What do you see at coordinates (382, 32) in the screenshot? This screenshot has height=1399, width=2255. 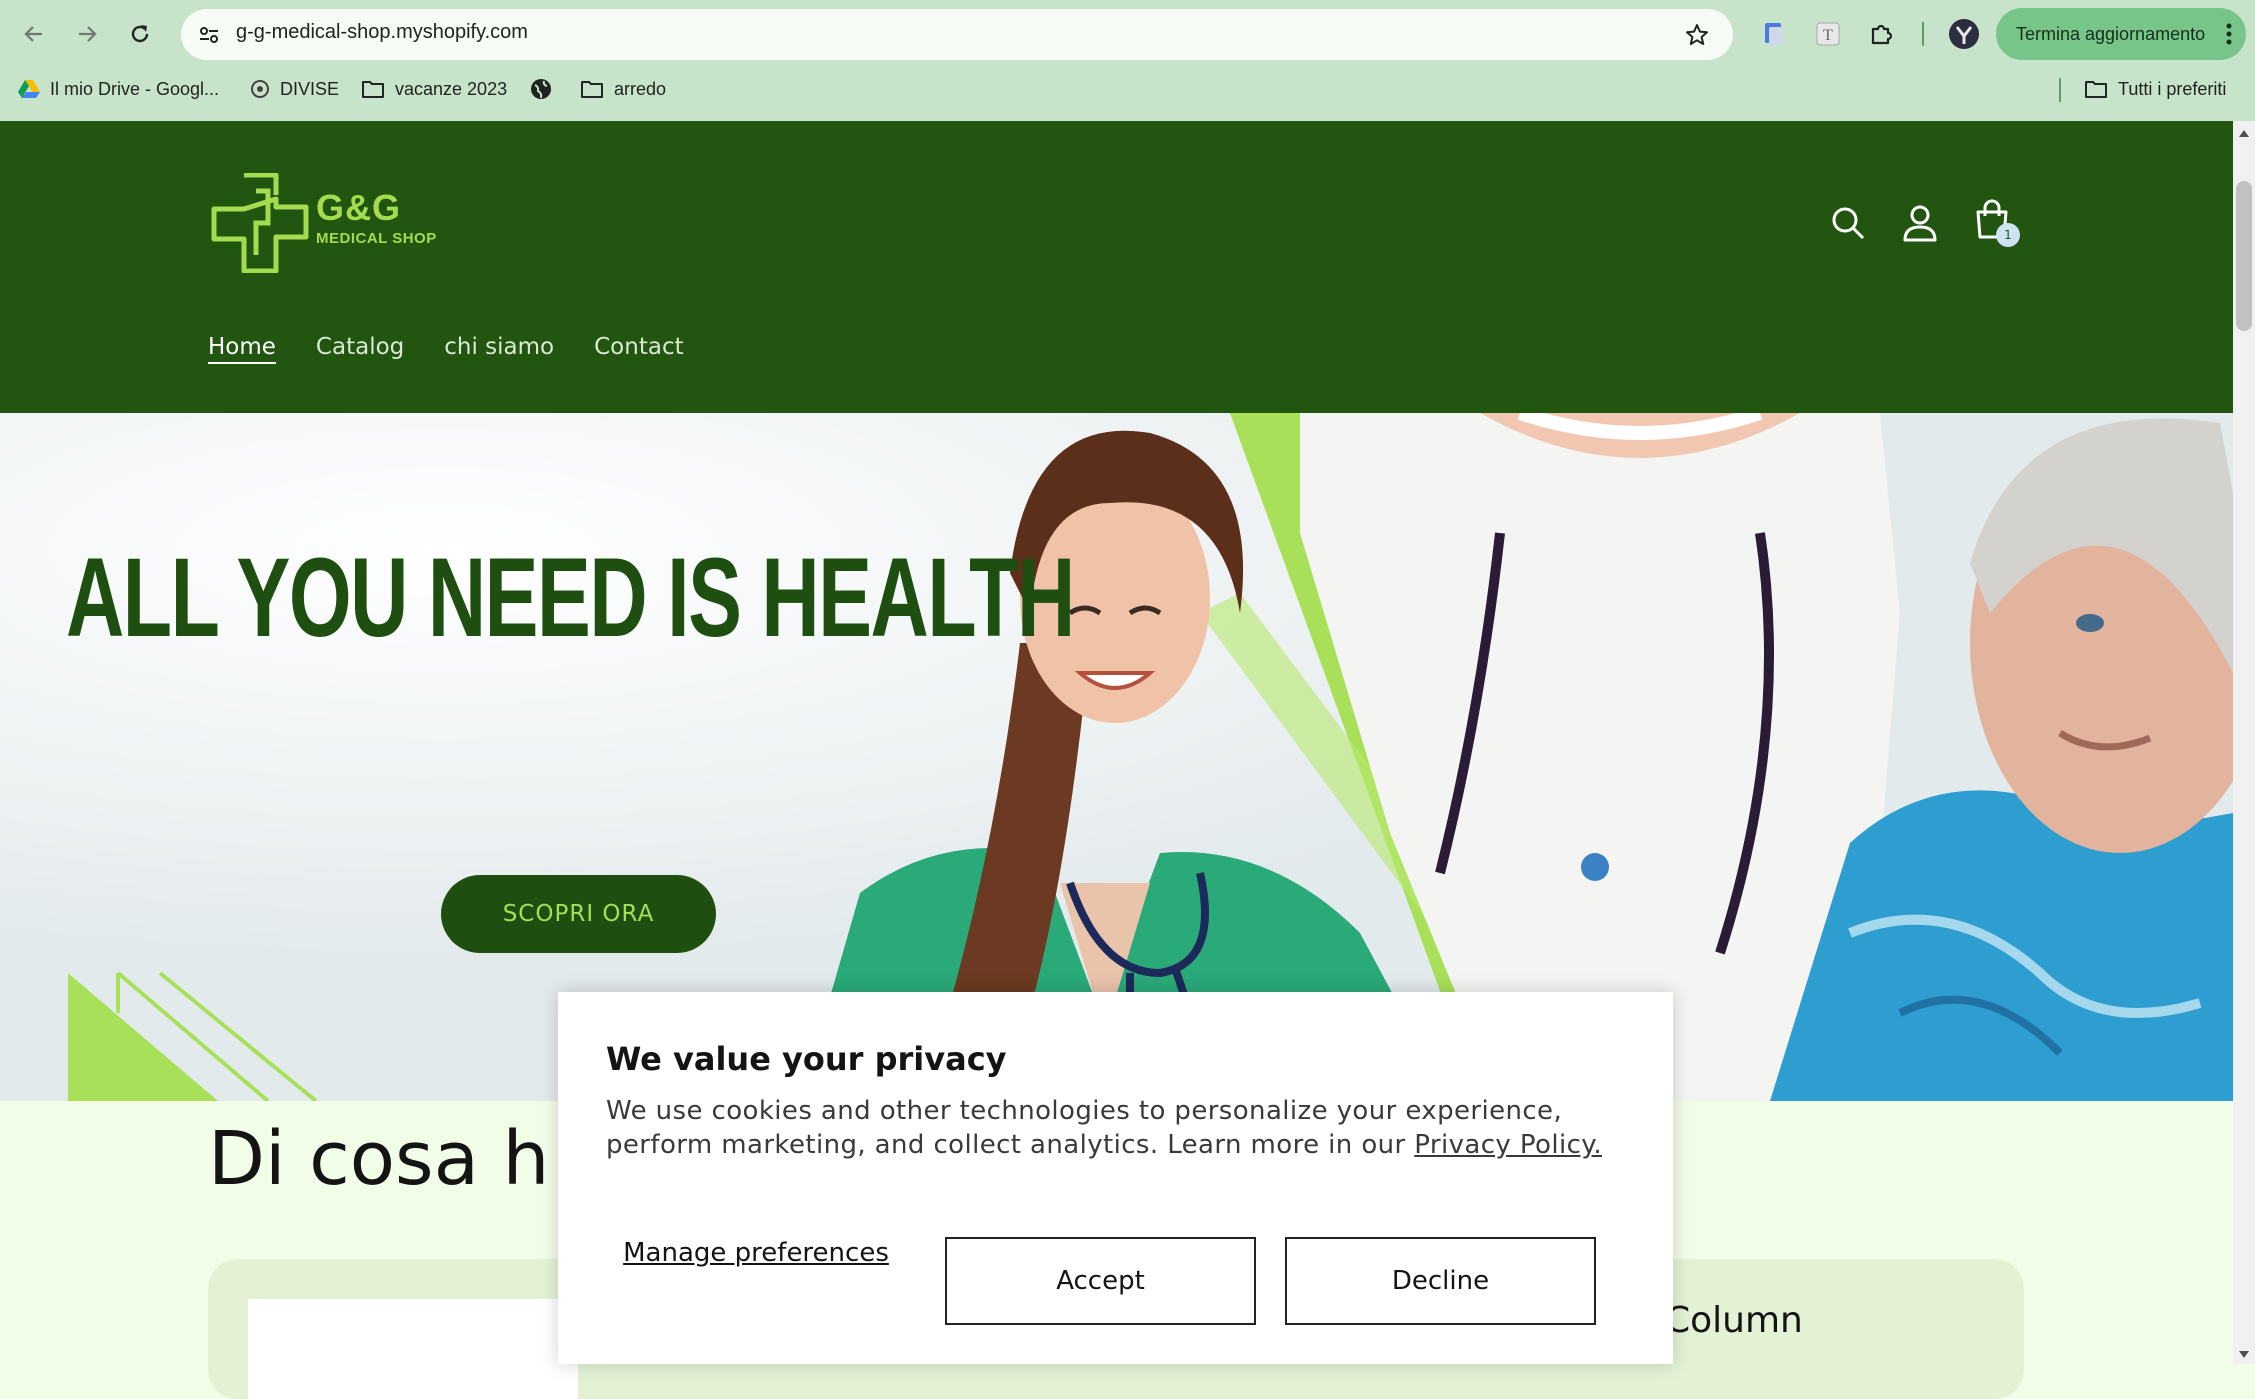 I see `url-text: g-g-medical-shop.myshopify.com` at bounding box center [382, 32].